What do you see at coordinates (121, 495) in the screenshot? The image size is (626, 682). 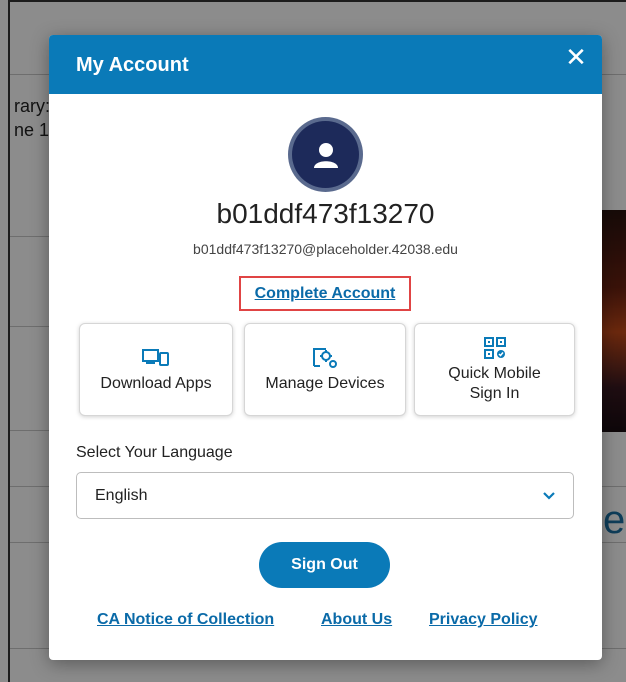 I see `language-selected-value: English` at bounding box center [121, 495].